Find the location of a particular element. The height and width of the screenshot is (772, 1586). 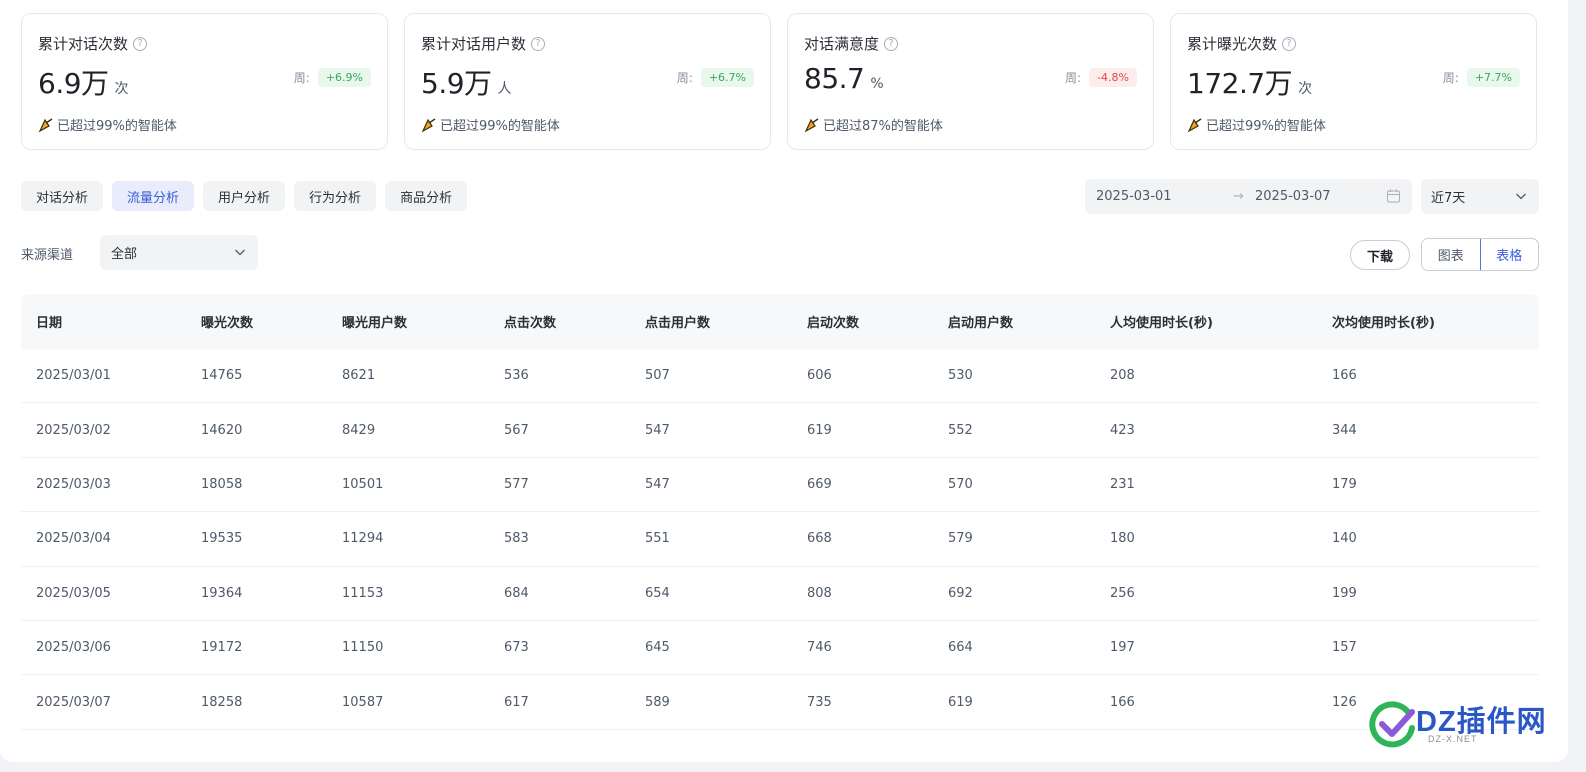

table-row: 2025/03/04 19535 11294 583 551 668 579 180 140 is located at coordinates (780, 539).